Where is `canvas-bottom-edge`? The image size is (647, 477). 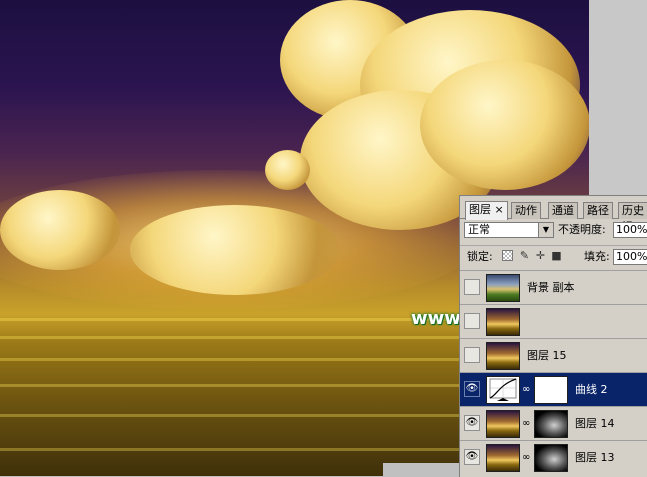
canvas-bottom-edge is located at coordinates (421, 469).